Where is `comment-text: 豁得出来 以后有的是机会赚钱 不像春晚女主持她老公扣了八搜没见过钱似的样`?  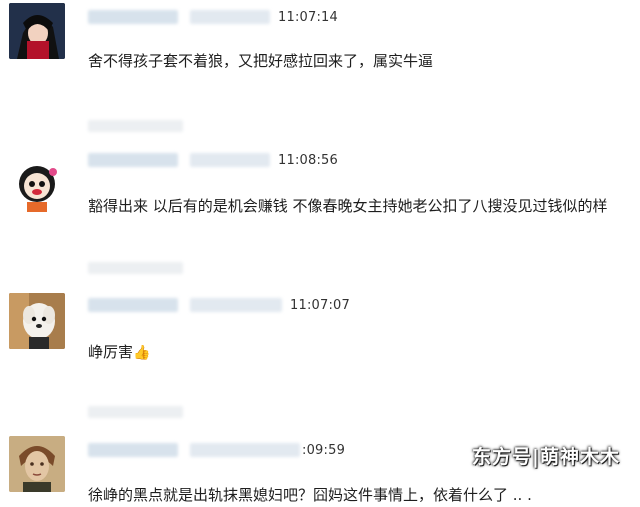 comment-text: 豁得出来 以后有的是机会赚钱 不像春晚女主持她老公扣了八搜没见过钱似的样 is located at coordinates (348, 206).